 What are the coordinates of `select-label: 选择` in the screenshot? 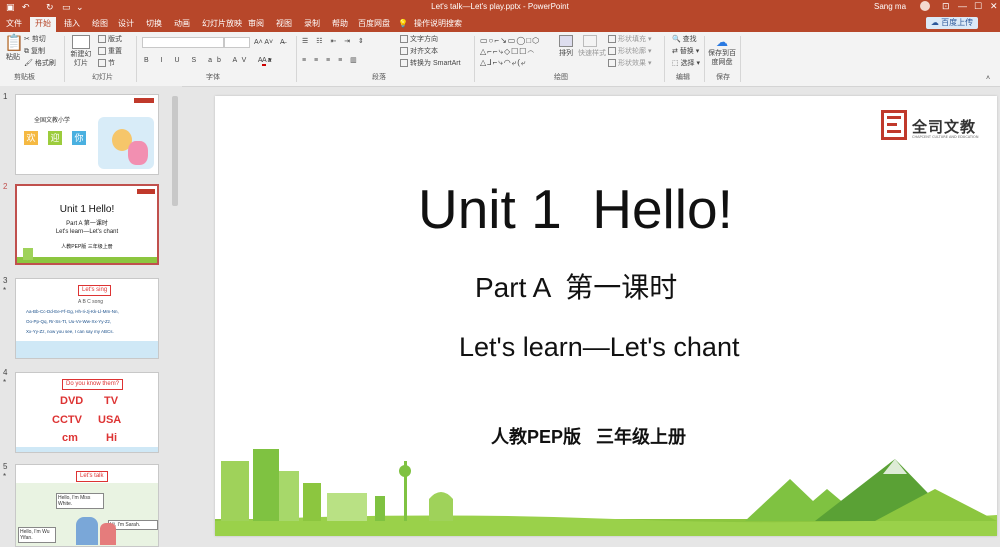 It's located at (687, 63).